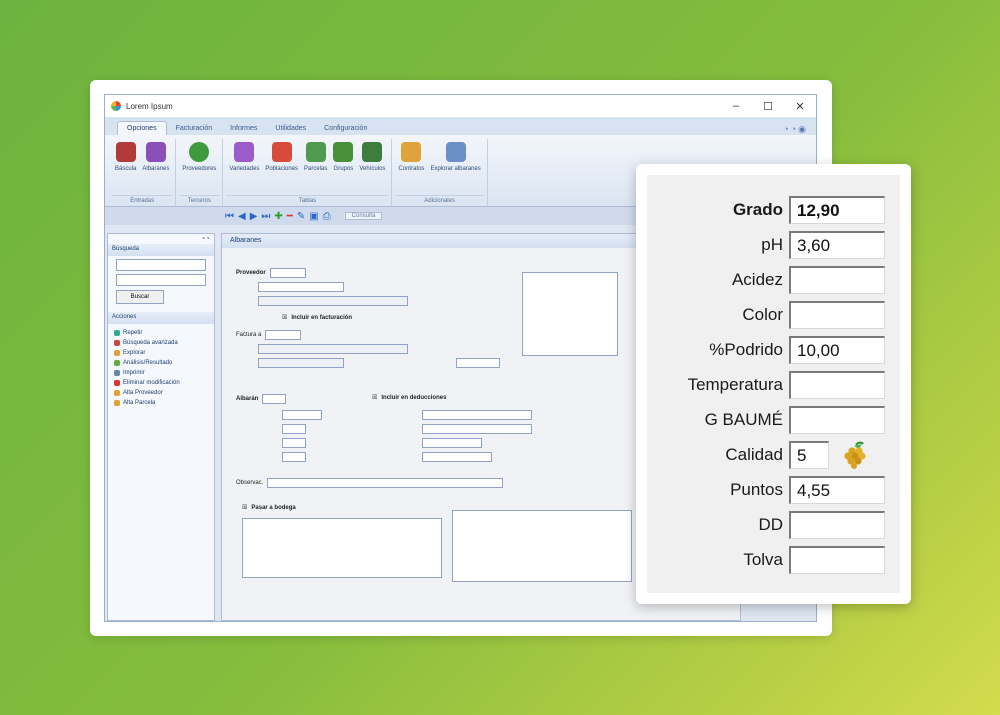 The width and height of the screenshot is (1000, 715). I want to click on codigo-field, so click(301, 287).